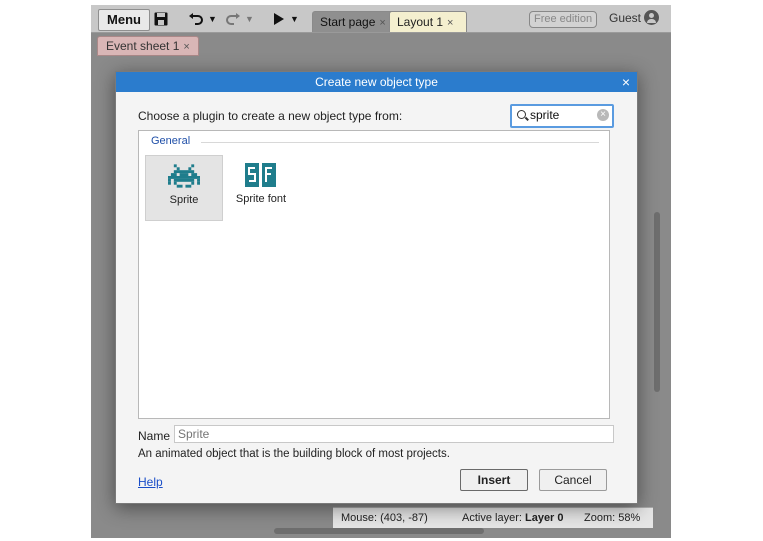  I want to click on tab-label: Start page, so click(348, 22).